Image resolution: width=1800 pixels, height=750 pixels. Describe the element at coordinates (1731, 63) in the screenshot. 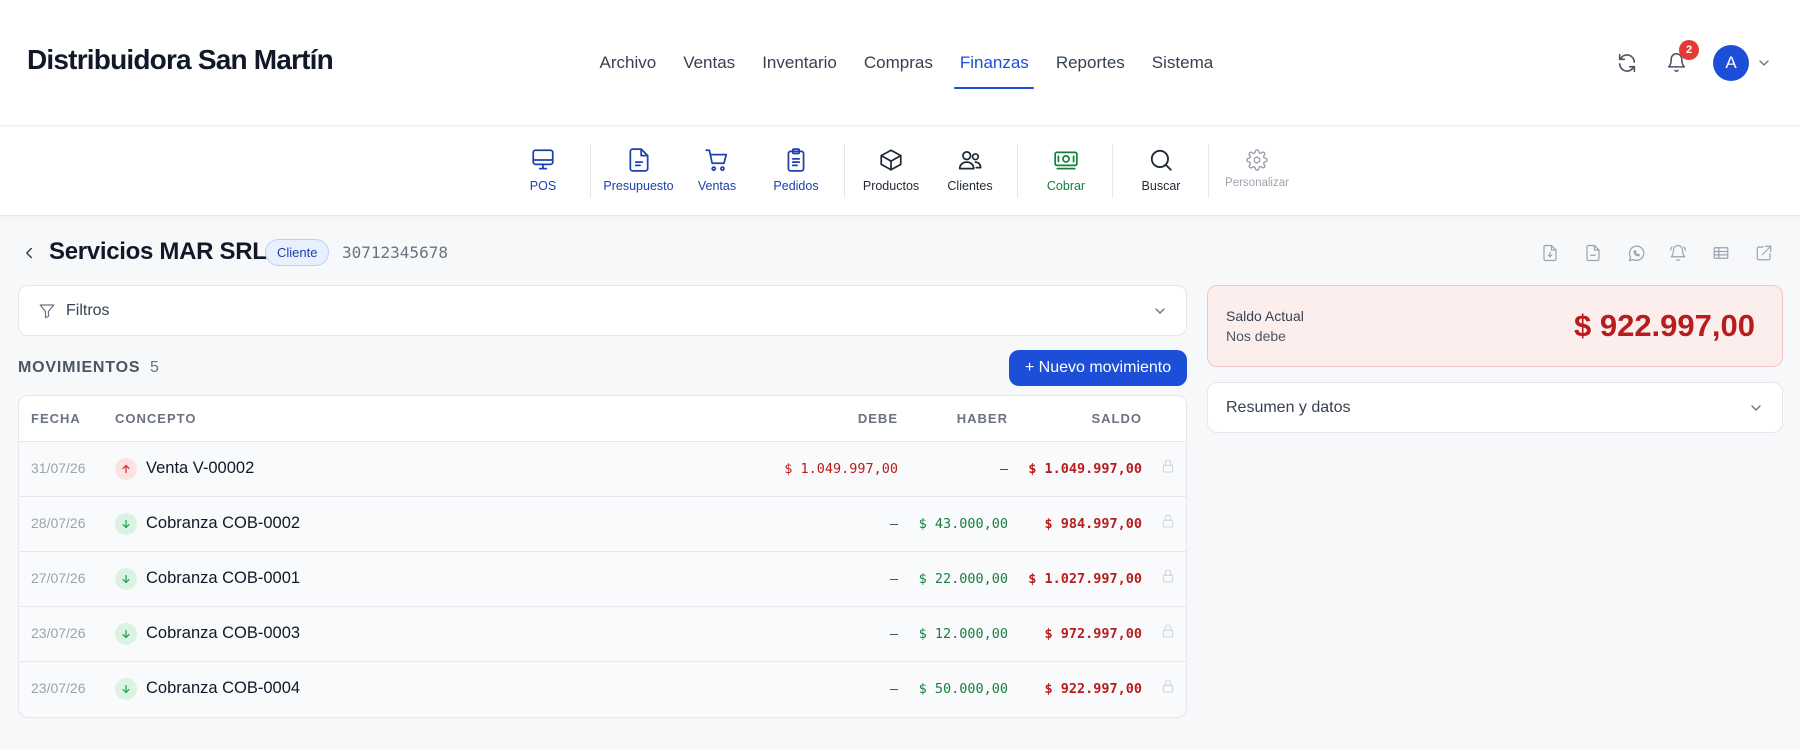

I see `user-avatar: A` at that location.